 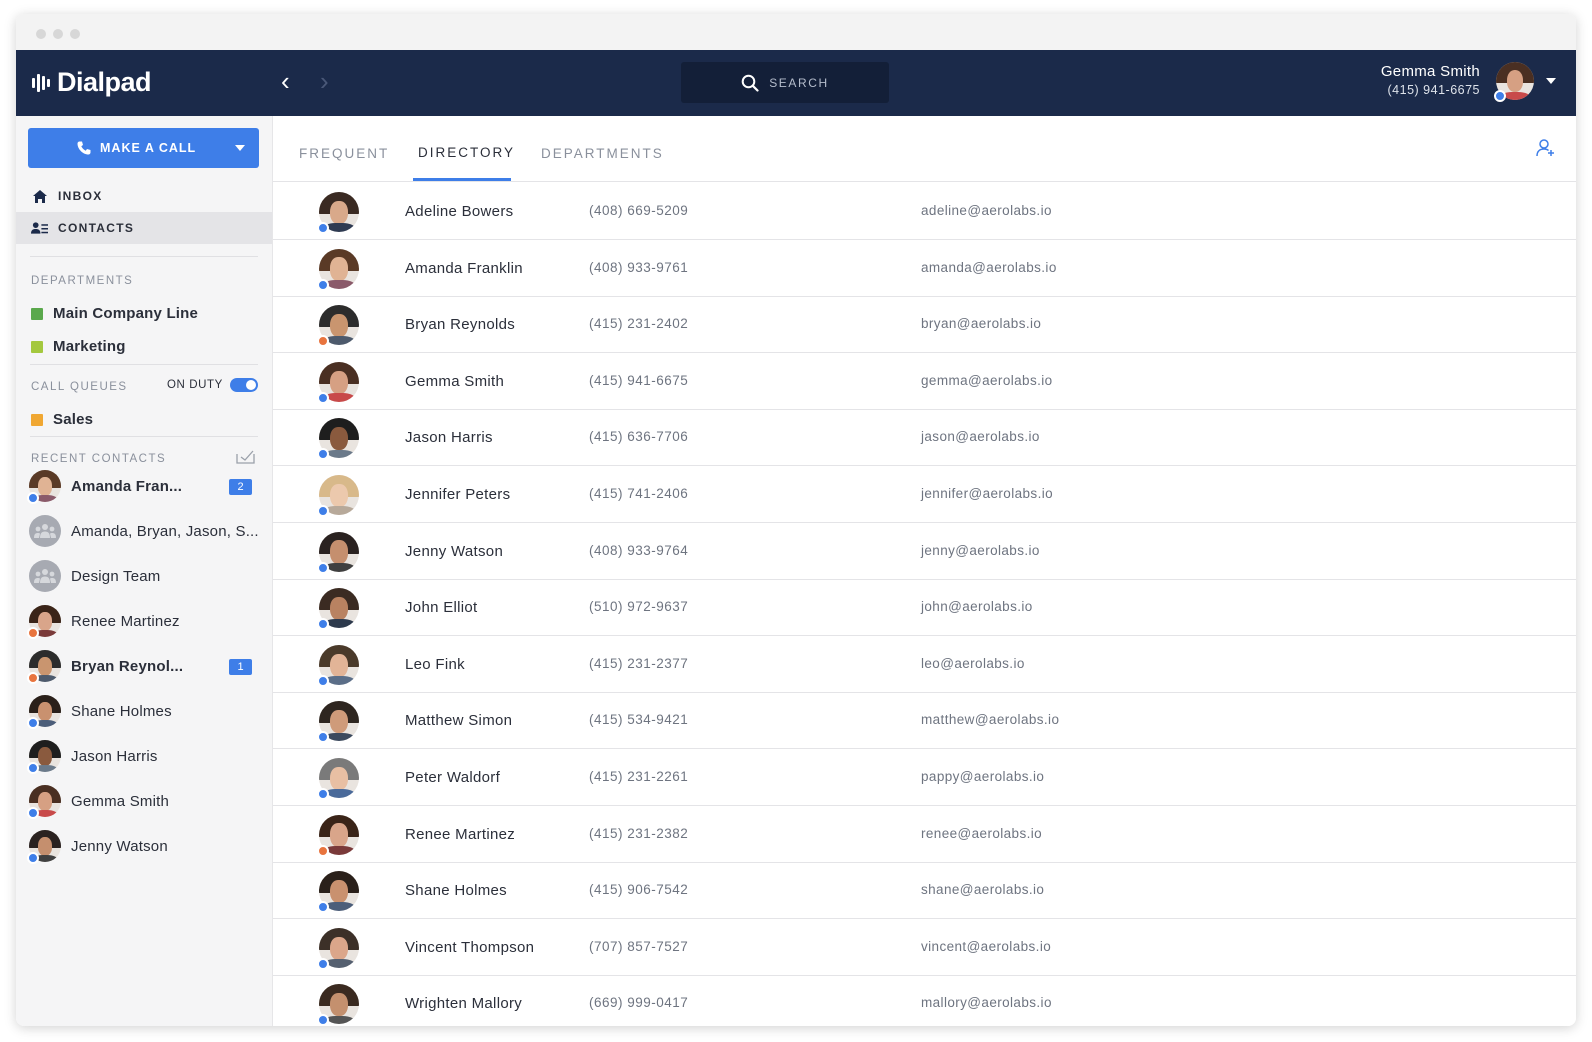 I want to click on contact-phone: (415) 941-6675, so click(x=638, y=380).